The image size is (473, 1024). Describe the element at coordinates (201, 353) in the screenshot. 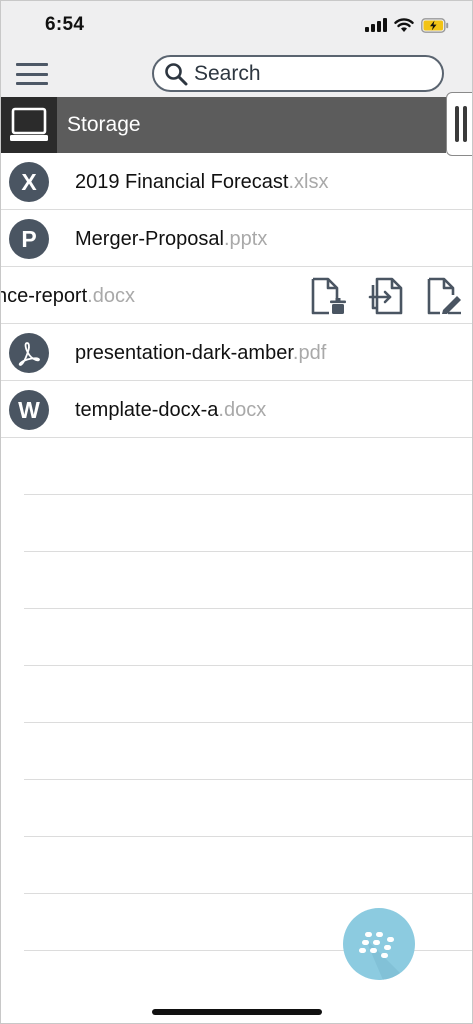

I see `file-name: presentation-dark-amber.pdf` at that location.